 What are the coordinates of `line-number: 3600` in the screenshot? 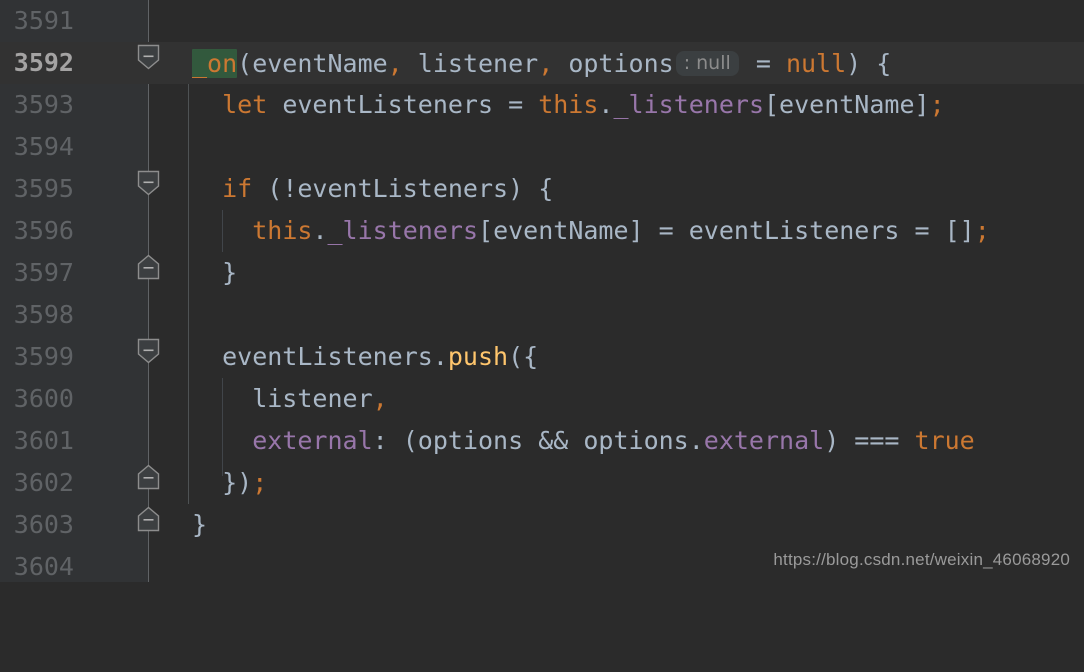 It's located at (43, 398).